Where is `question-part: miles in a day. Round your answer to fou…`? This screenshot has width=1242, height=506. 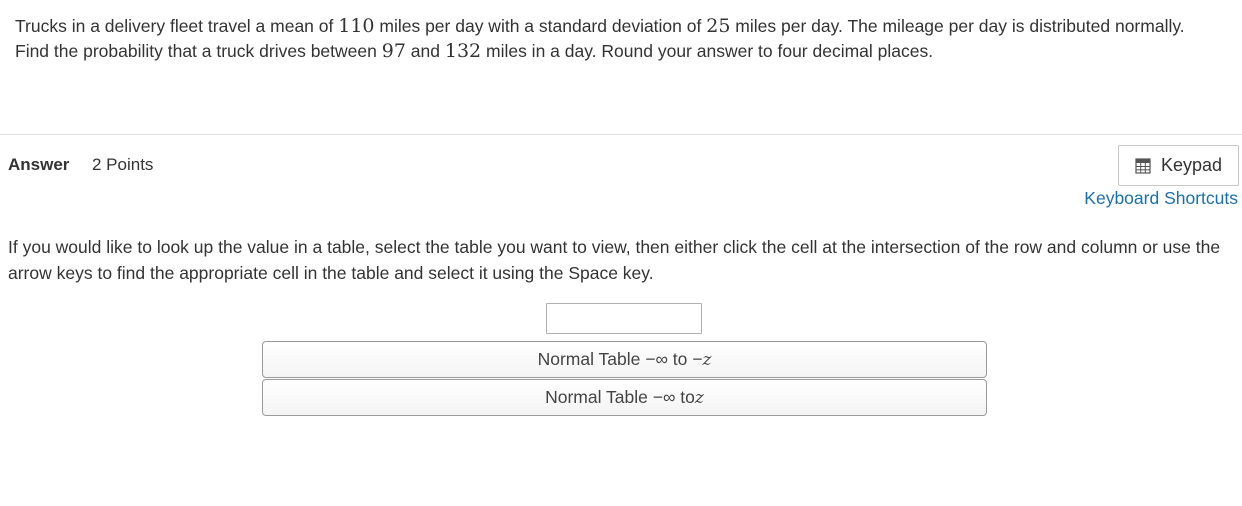
question-part: miles in a day. Round your answer to fou… is located at coordinates (707, 51).